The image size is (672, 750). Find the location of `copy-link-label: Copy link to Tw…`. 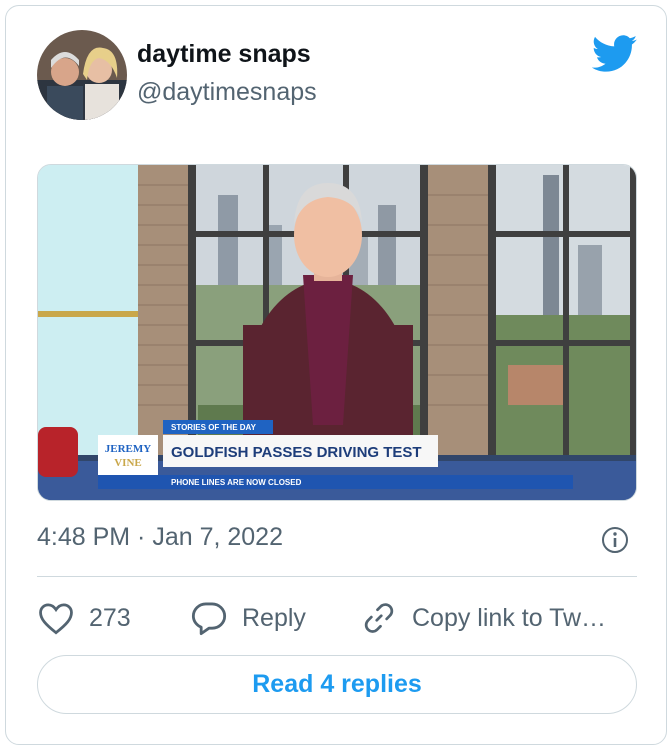

copy-link-label: Copy link to Tw… is located at coordinates (509, 617).